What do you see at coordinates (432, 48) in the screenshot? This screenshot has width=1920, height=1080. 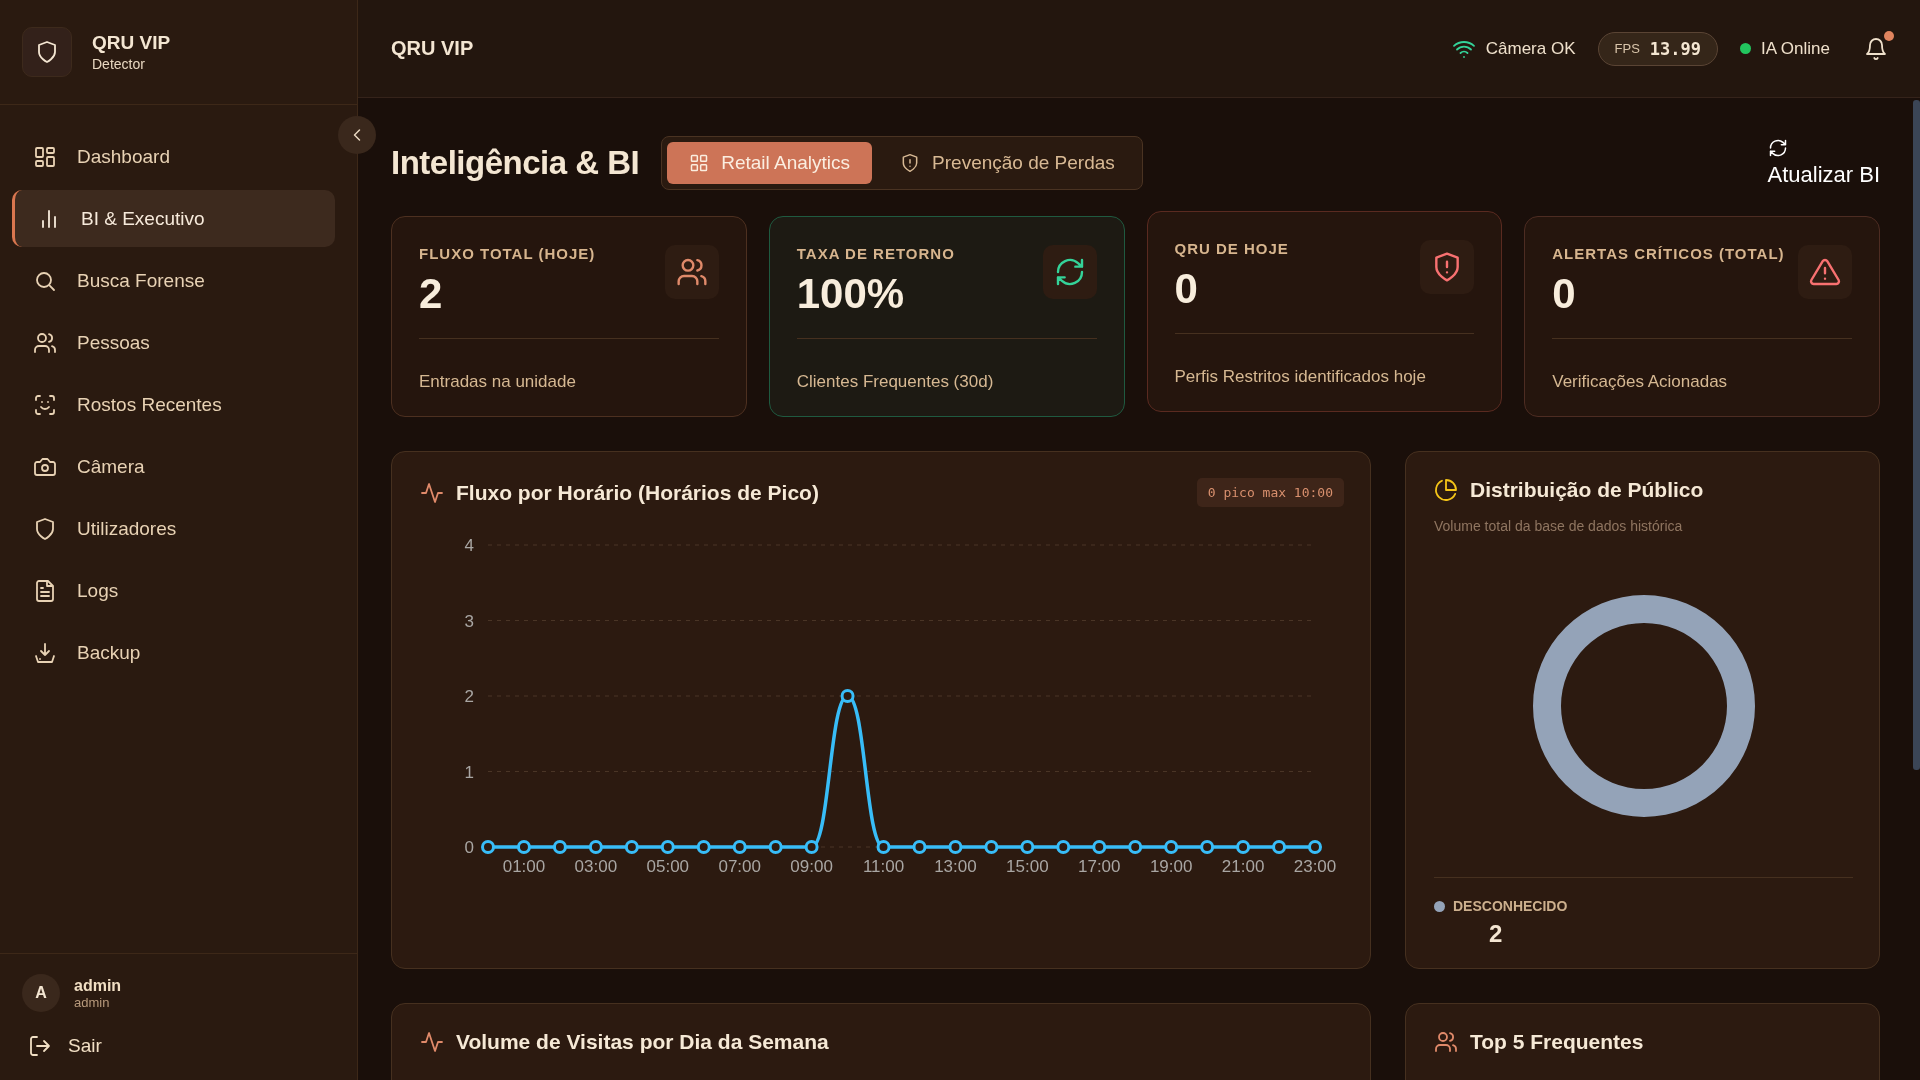 I see `header-title: QRU VIP` at bounding box center [432, 48].